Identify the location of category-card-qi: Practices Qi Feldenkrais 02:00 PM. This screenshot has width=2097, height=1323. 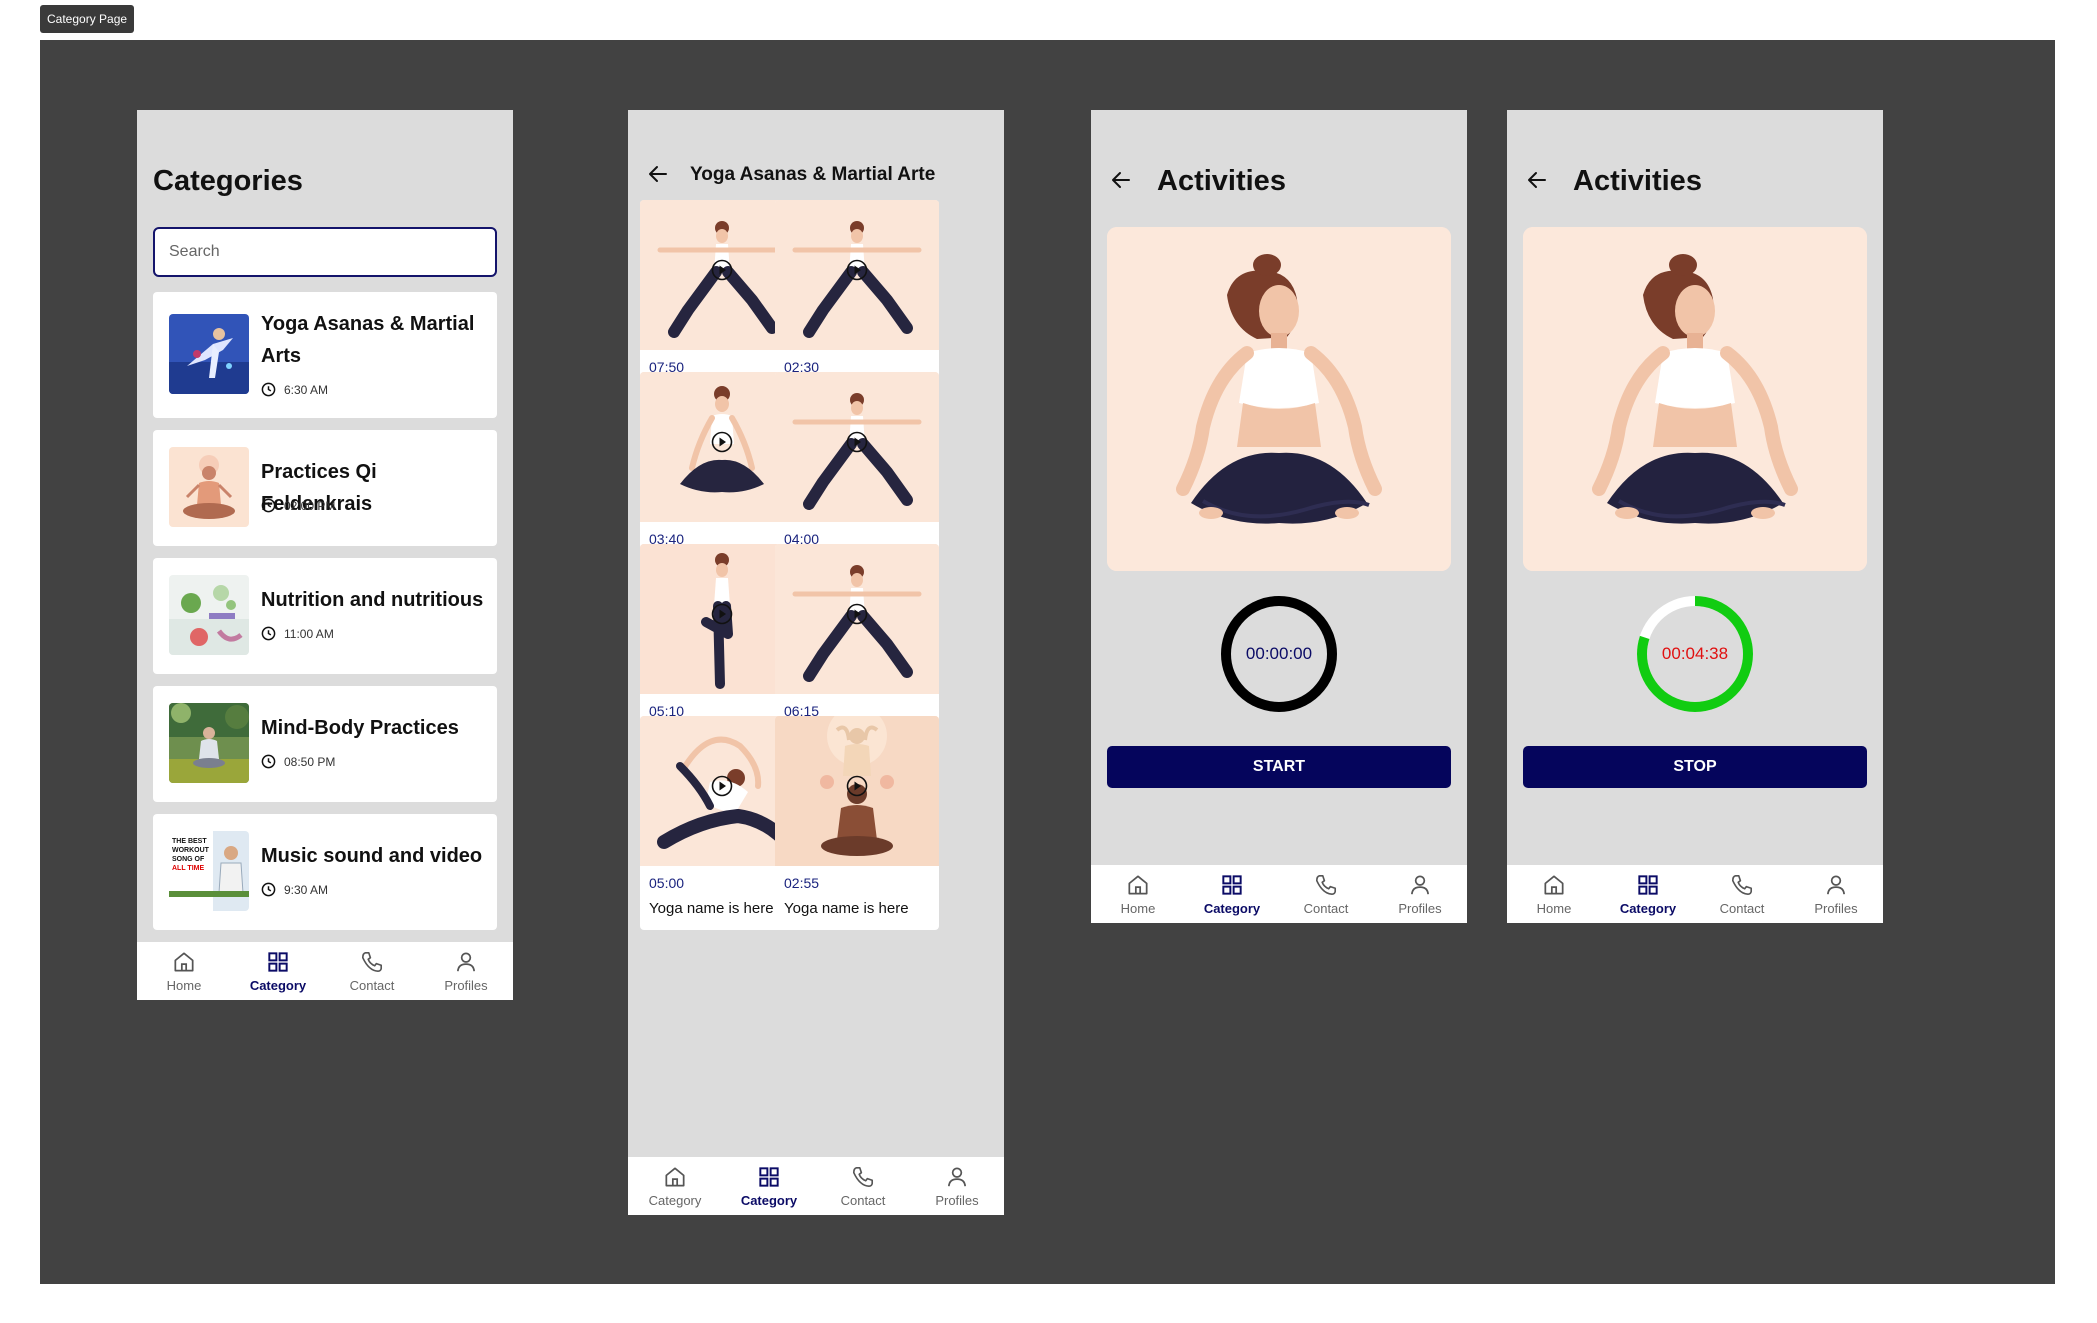
(325, 488).